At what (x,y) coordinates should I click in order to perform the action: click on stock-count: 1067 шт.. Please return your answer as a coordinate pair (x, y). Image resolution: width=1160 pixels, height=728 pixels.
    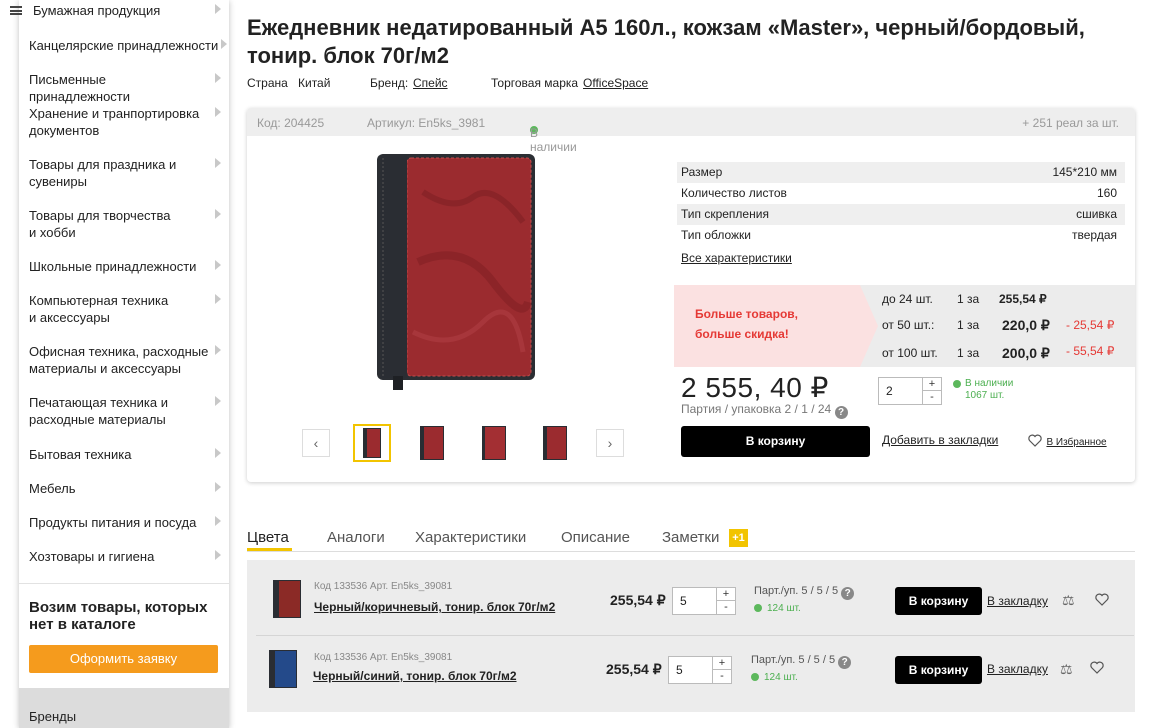
    Looking at the image, I should click on (985, 395).